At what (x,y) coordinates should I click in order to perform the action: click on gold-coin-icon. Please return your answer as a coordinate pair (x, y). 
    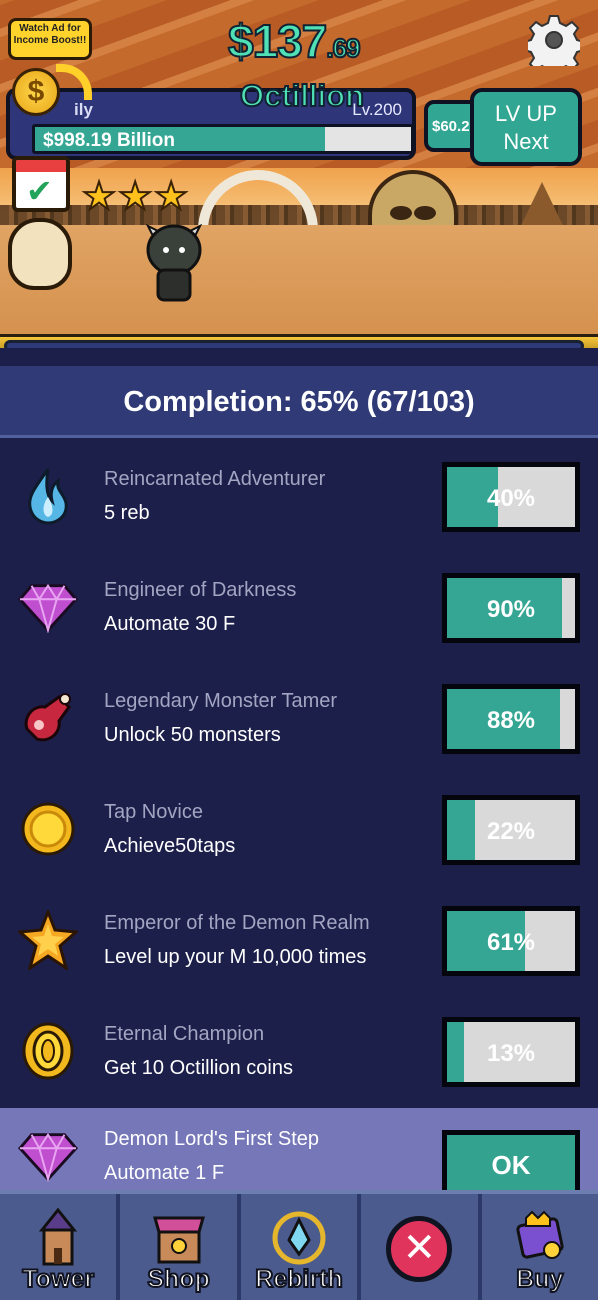
    Looking at the image, I should click on (48, 829).